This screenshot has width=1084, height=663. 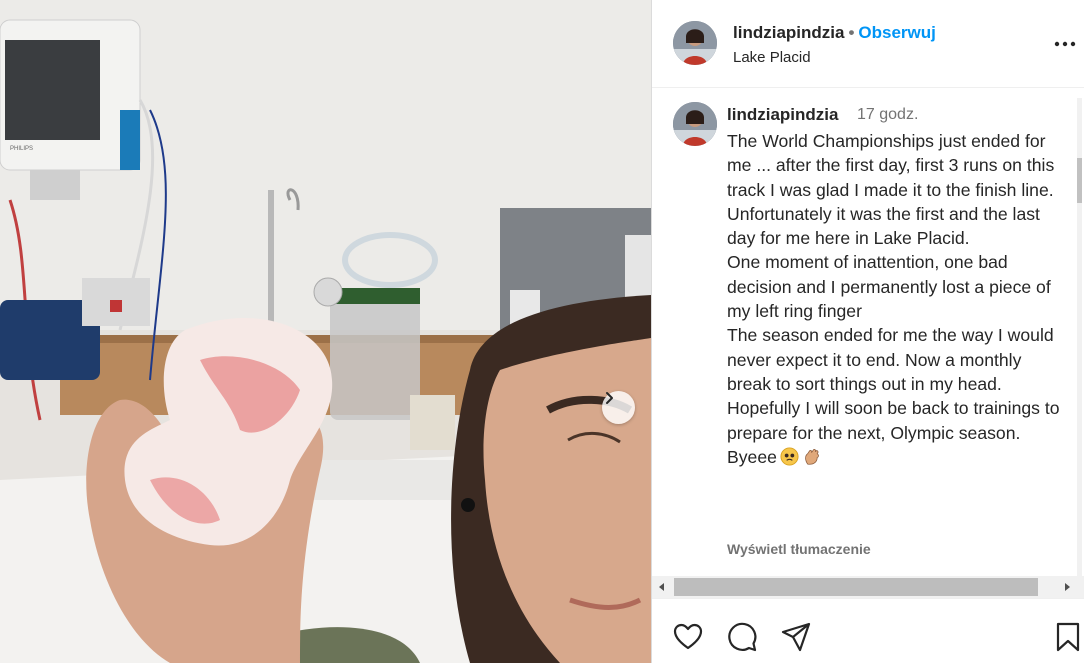 What do you see at coordinates (896, 32) in the screenshot?
I see `follow-button: Obserwuj` at bounding box center [896, 32].